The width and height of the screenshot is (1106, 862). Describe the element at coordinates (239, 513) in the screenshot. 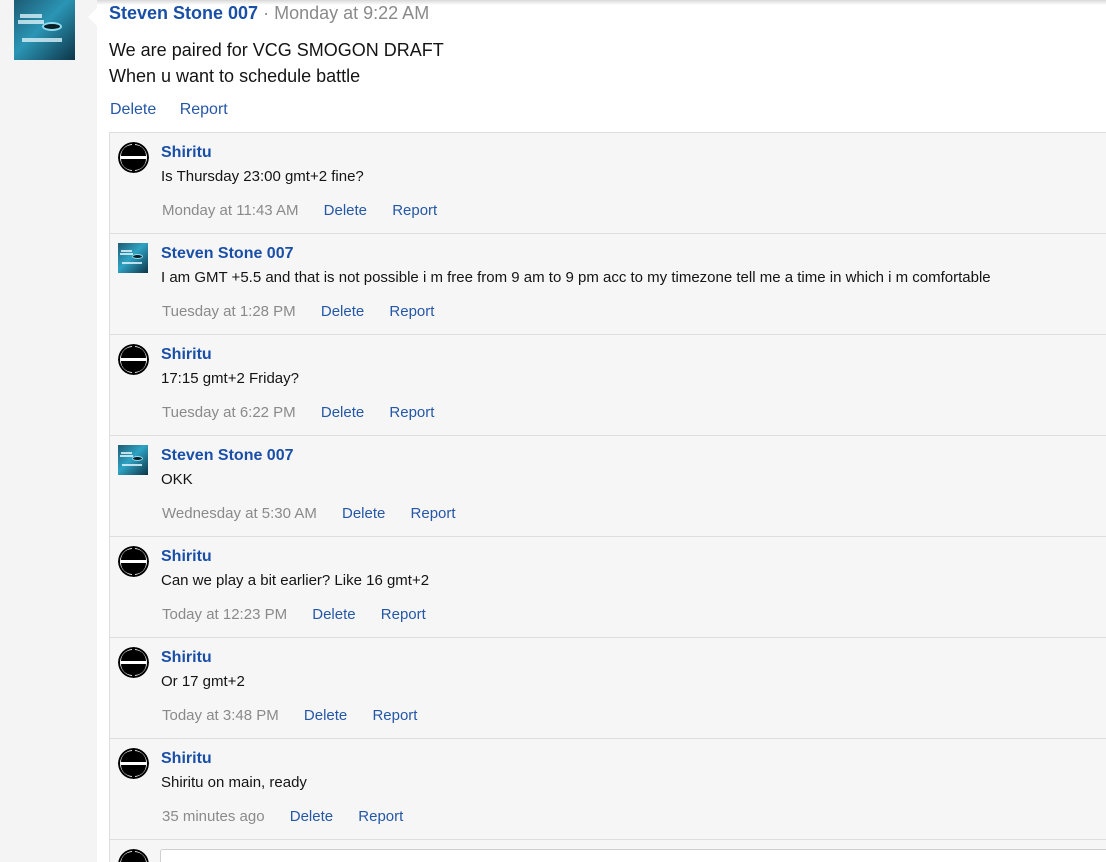

I see `comment-timestamp: Wednesday at 5:30 AM` at that location.